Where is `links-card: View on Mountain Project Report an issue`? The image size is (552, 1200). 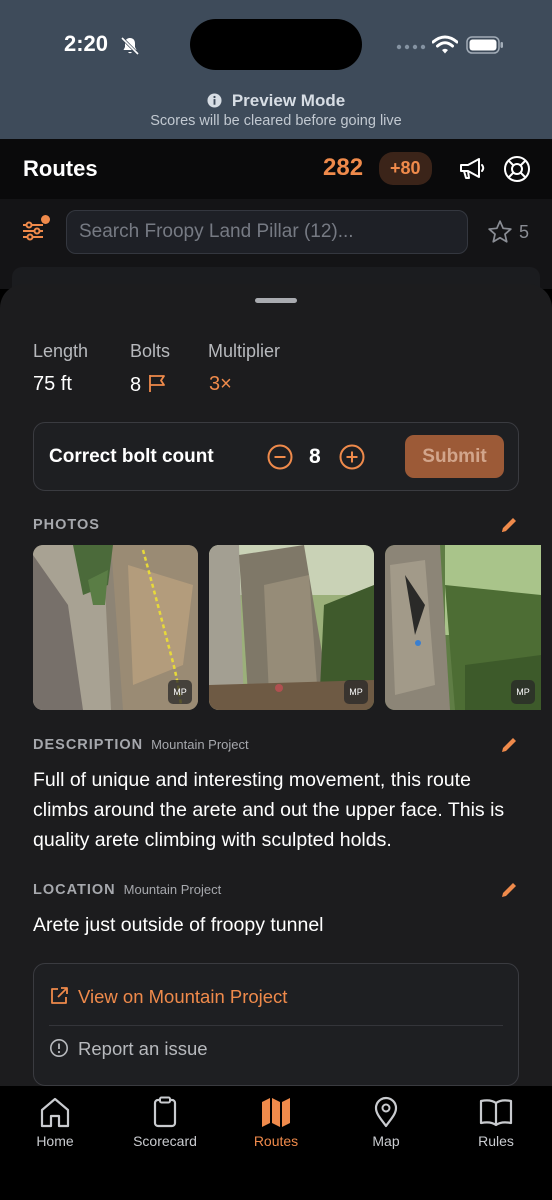 links-card: View on Mountain Project Report an issue is located at coordinates (276, 1024).